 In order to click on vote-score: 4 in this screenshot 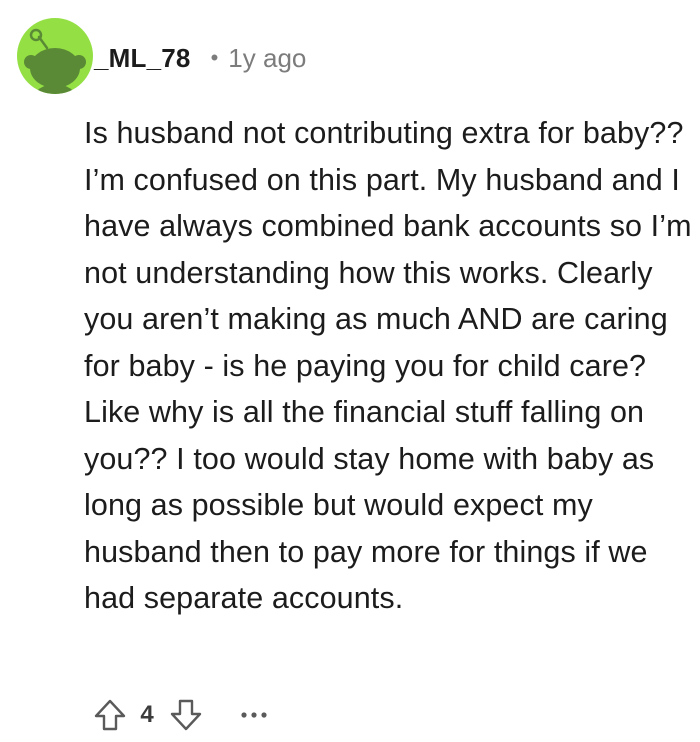, I will do `click(147, 714)`.